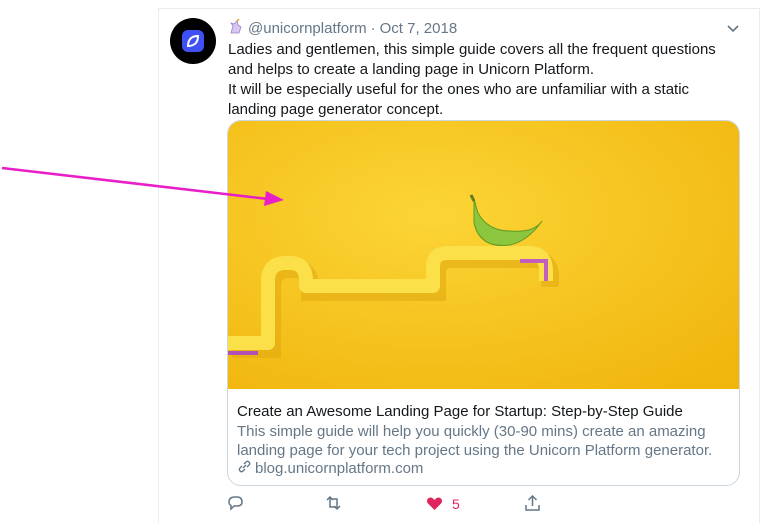  I want to click on like-button: 5, so click(442, 503).